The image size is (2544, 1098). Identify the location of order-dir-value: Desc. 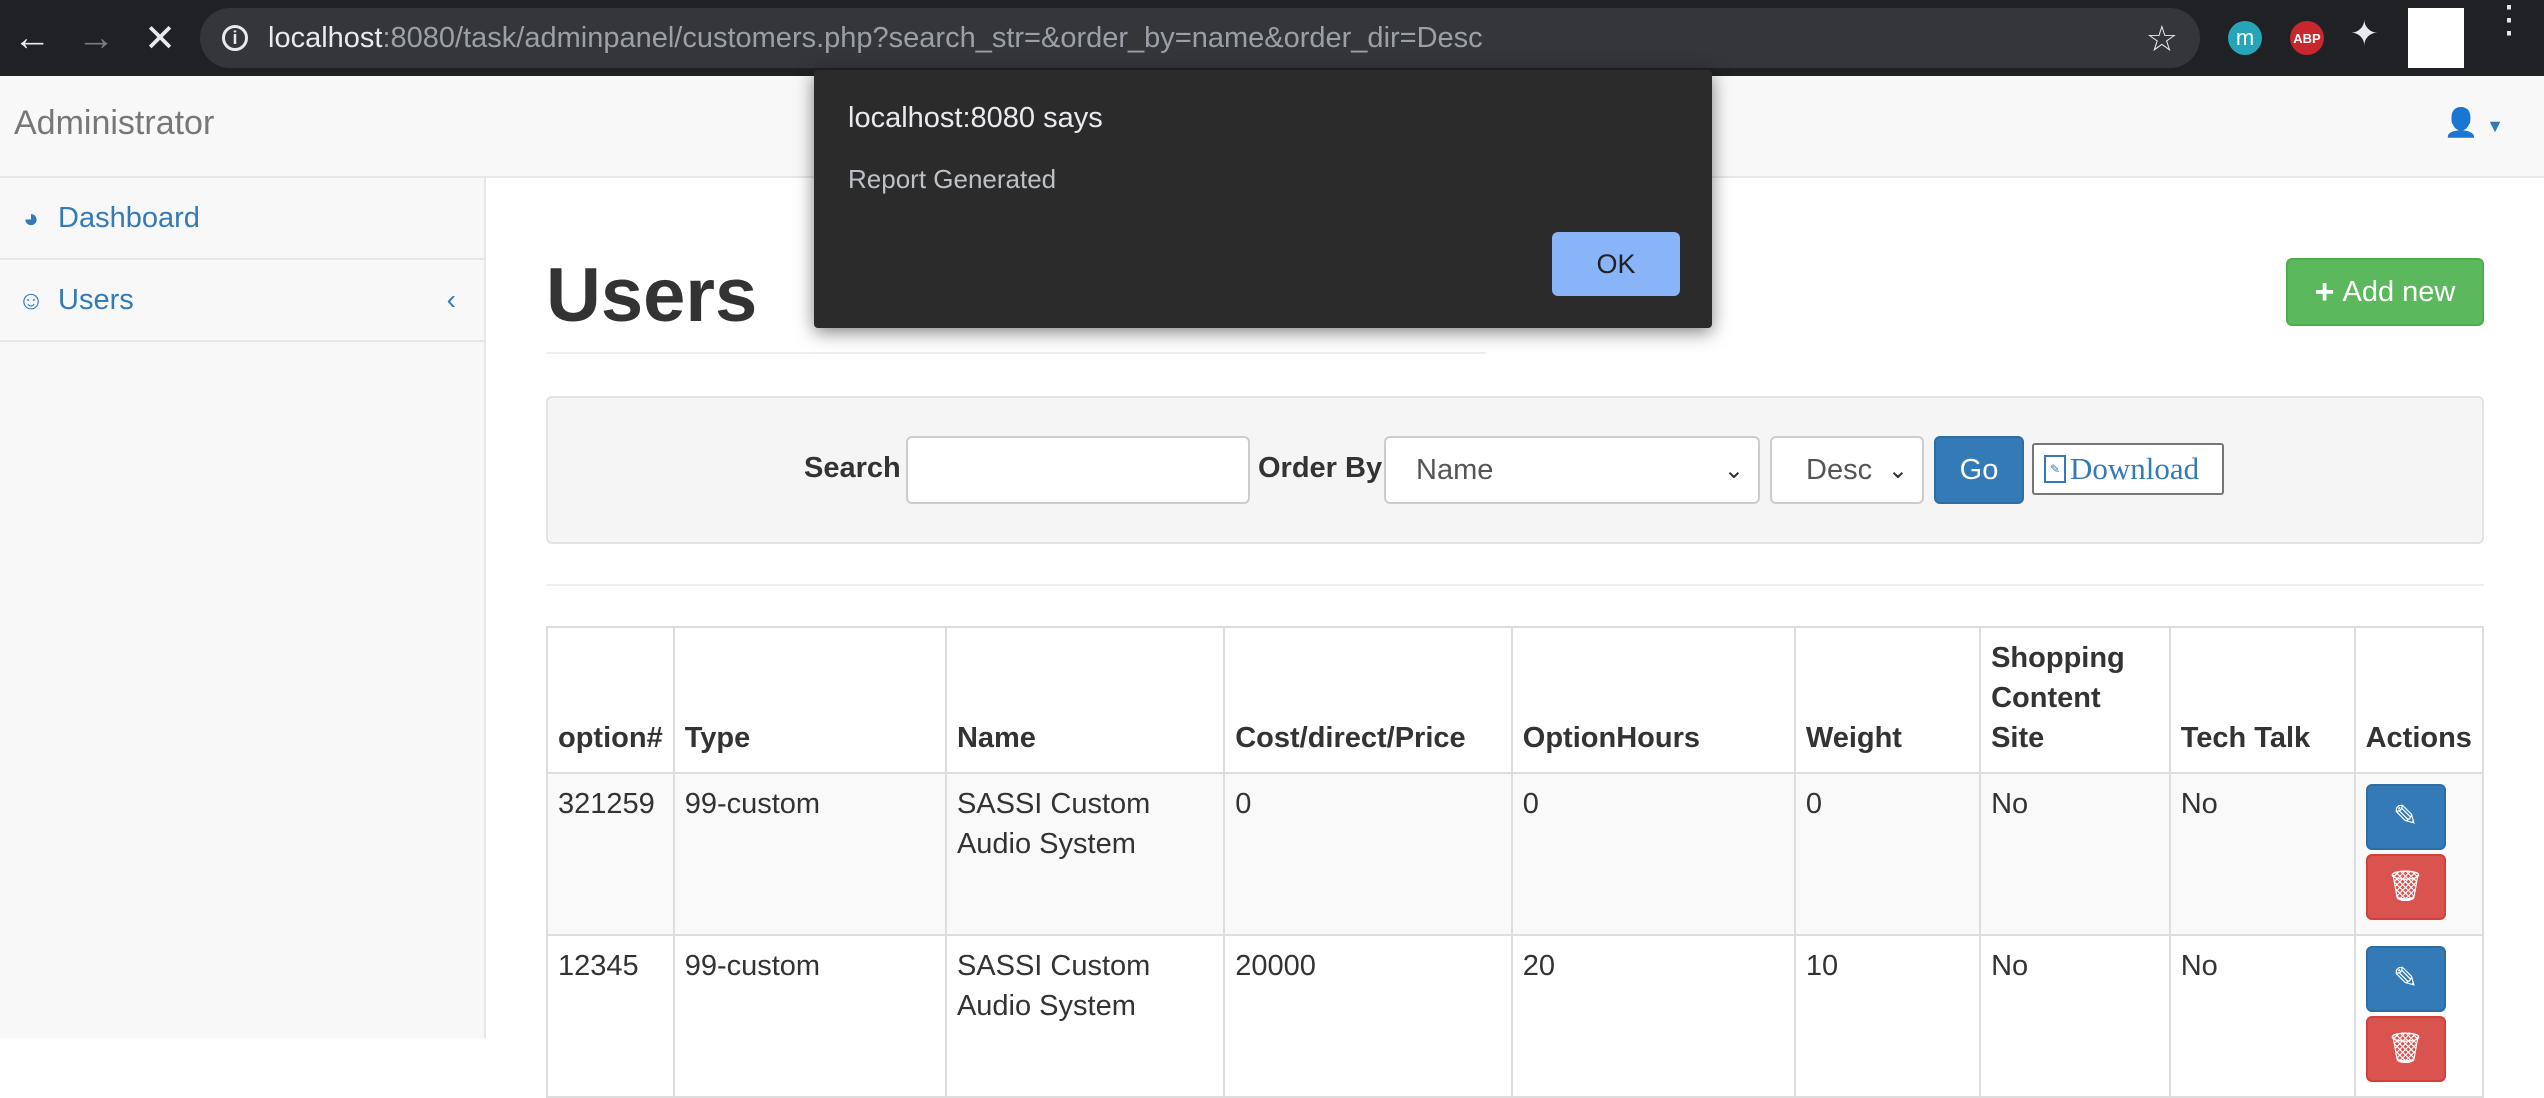
(1839, 469).